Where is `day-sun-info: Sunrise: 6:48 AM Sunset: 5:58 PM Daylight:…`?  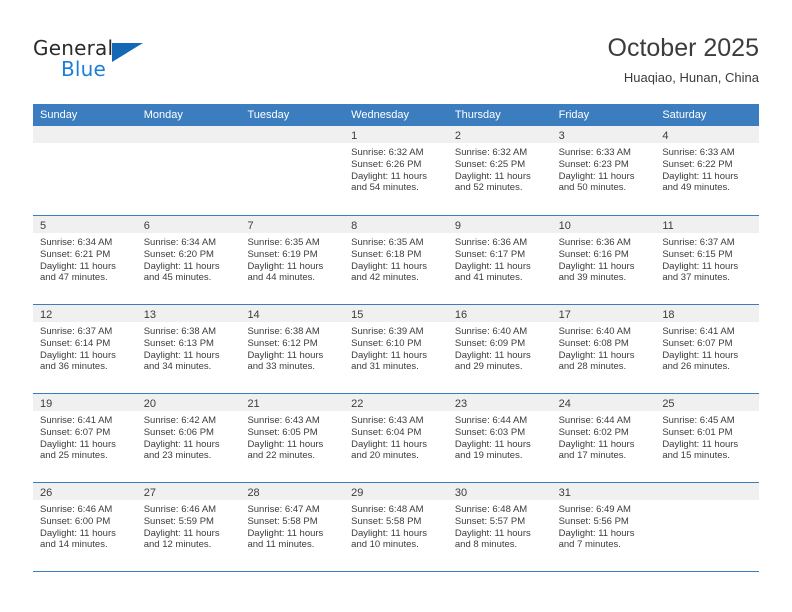 day-sun-info: Sunrise: 6:48 AM Sunset: 5:58 PM Daylight:… is located at coordinates (396, 525).